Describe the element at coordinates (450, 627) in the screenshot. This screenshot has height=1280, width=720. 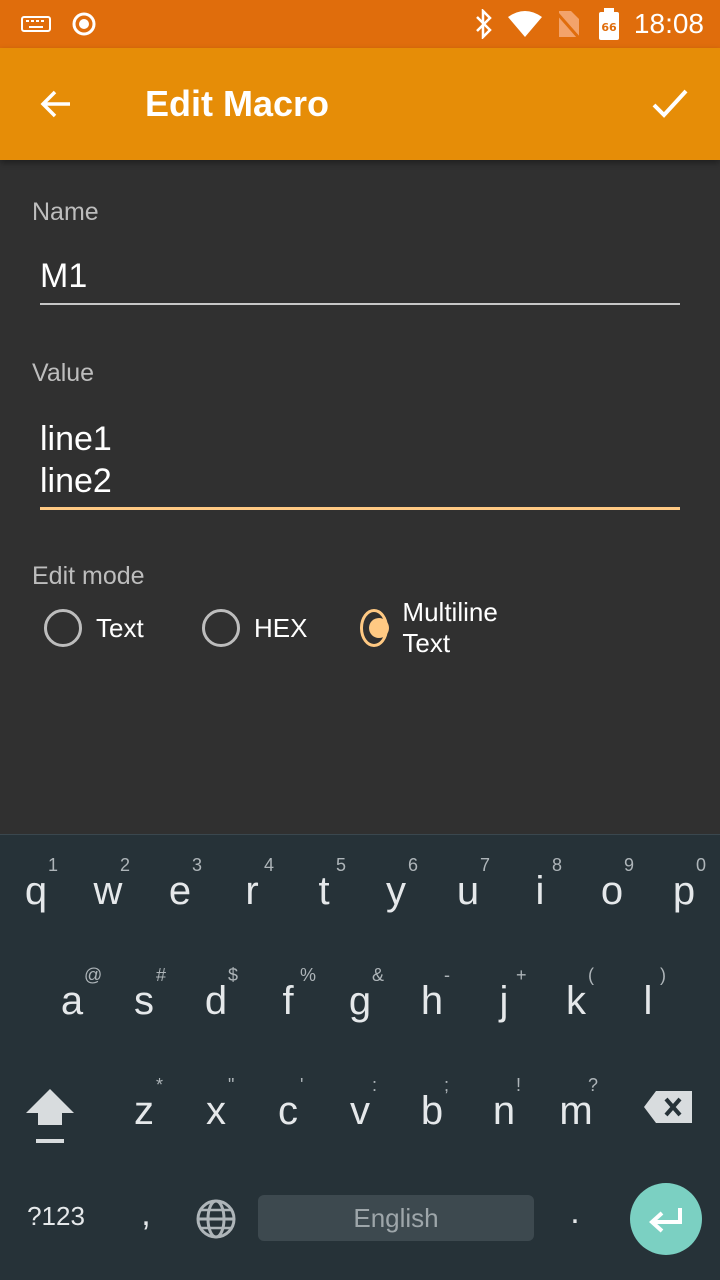
I see `radio-multiline-text-label: Multiline Text` at that location.